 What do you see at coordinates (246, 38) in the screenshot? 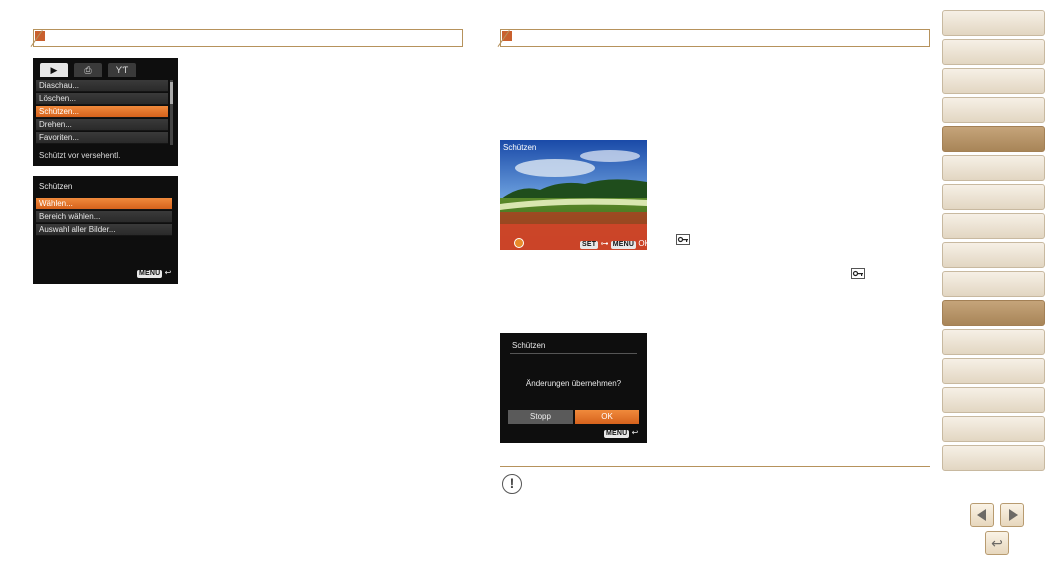
I see `section-header-bar-left` at bounding box center [246, 38].